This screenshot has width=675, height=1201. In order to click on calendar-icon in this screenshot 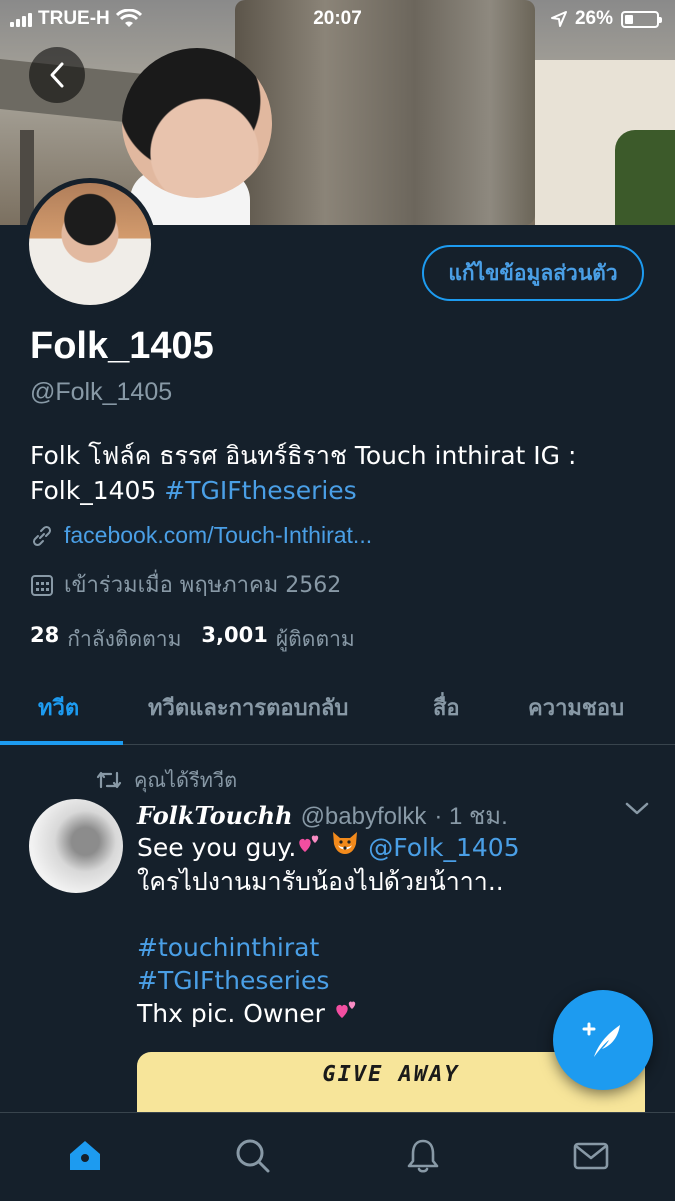, I will do `click(42, 585)`.